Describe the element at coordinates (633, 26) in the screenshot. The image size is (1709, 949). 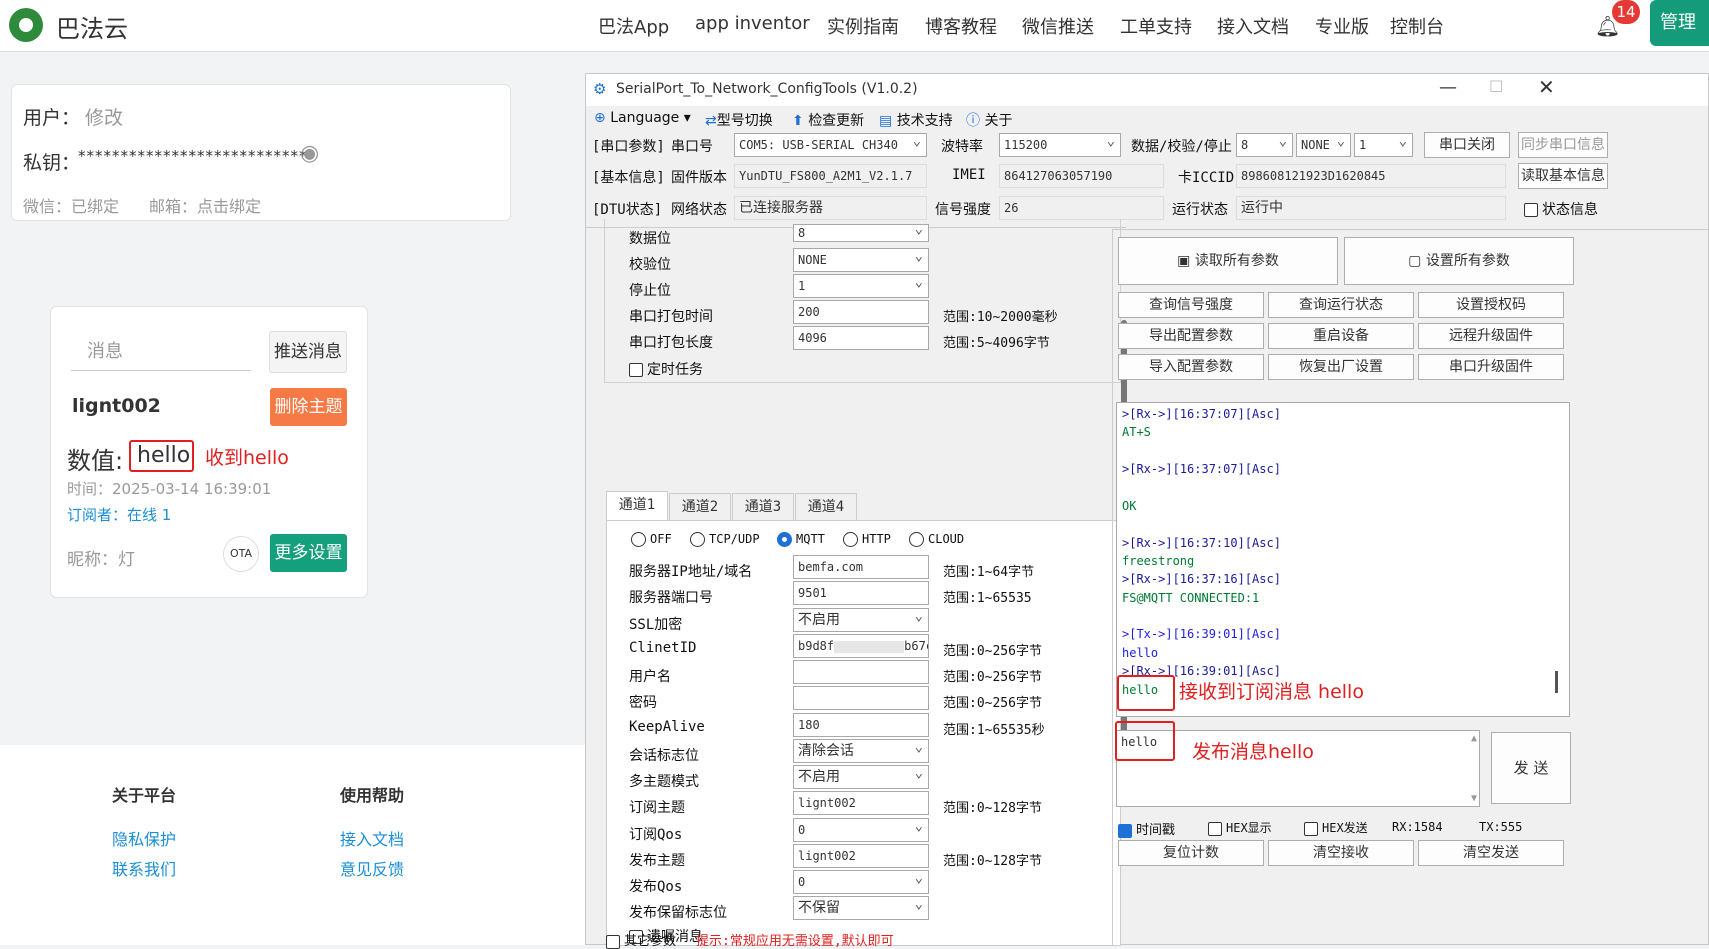
I see `nav-bafa-app: 巴法App` at that location.